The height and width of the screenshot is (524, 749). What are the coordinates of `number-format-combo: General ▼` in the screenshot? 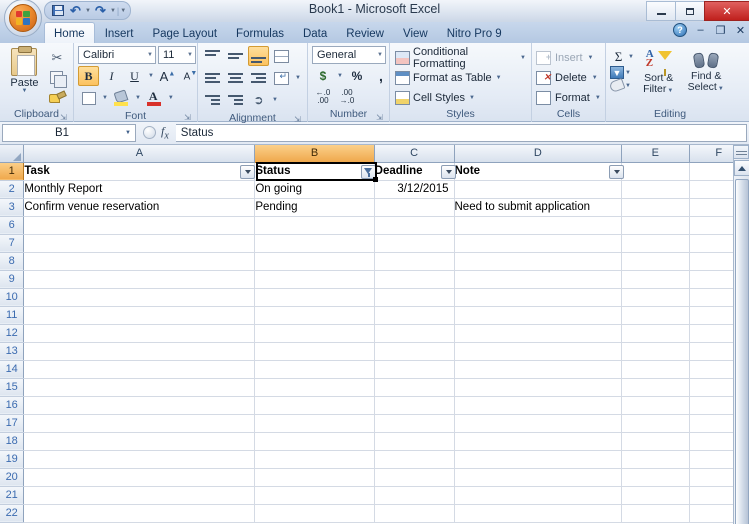 It's located at (349, 55).